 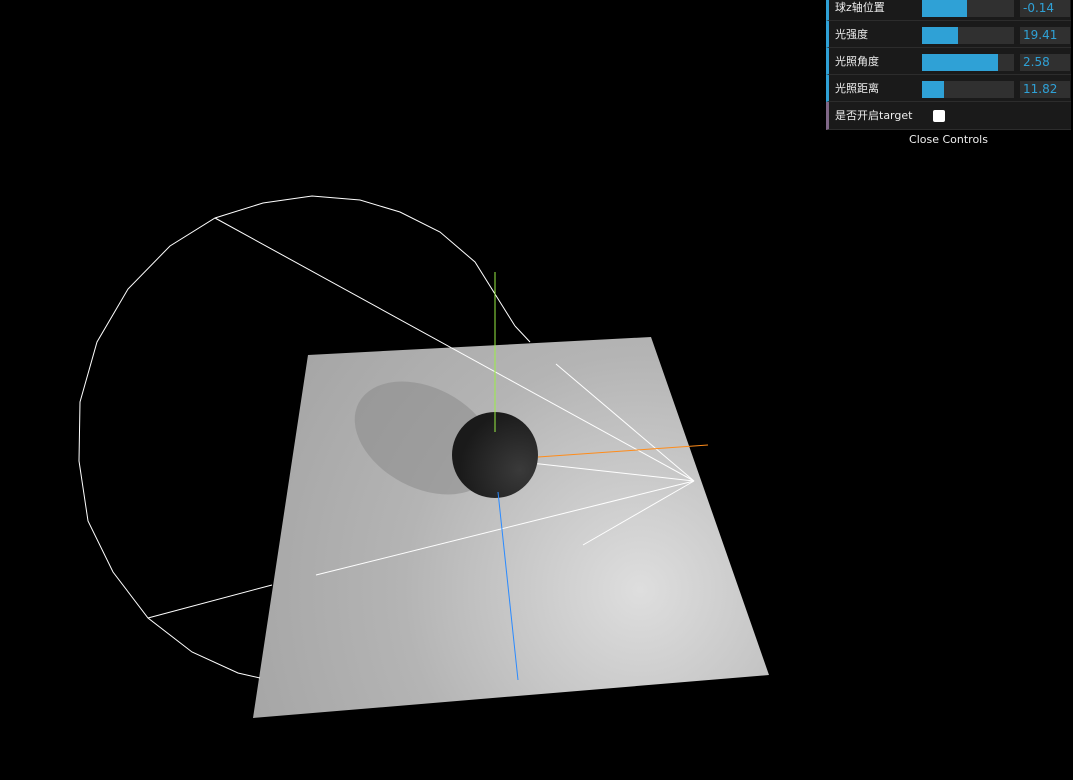 What do you see at coordinates (860, 7) in the screenshot?
I see `control-label: 球z轴位置` at bounding box center [860, 7].